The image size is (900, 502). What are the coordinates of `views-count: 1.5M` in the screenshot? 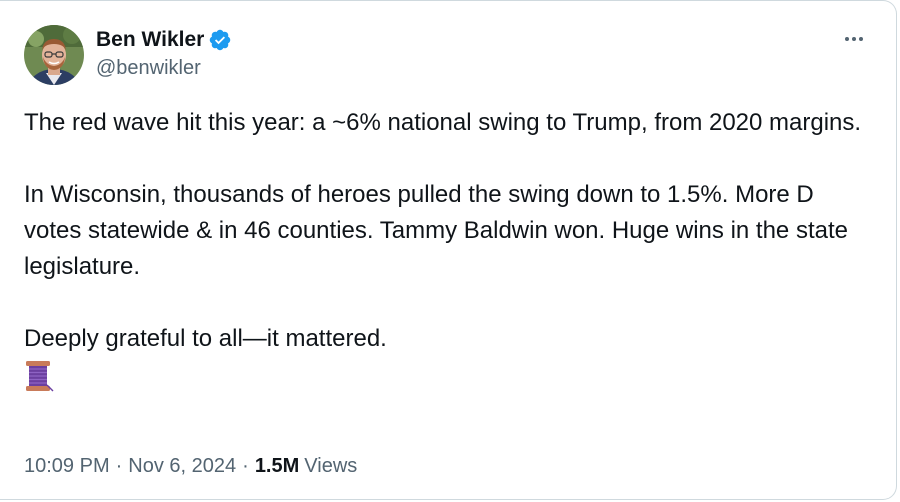 It's located at (277, 466).